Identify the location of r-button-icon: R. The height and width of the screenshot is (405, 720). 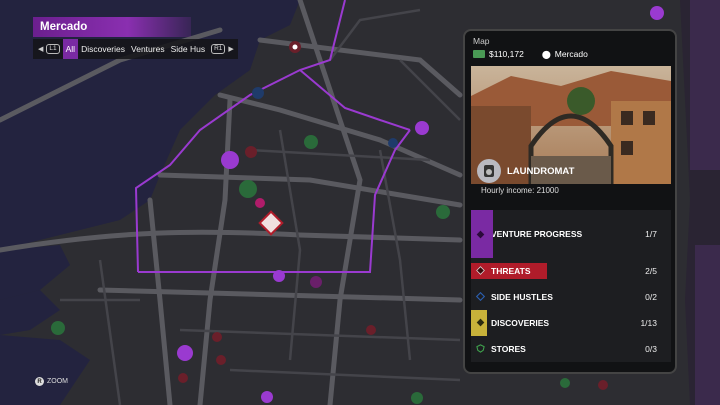
(39, 381).